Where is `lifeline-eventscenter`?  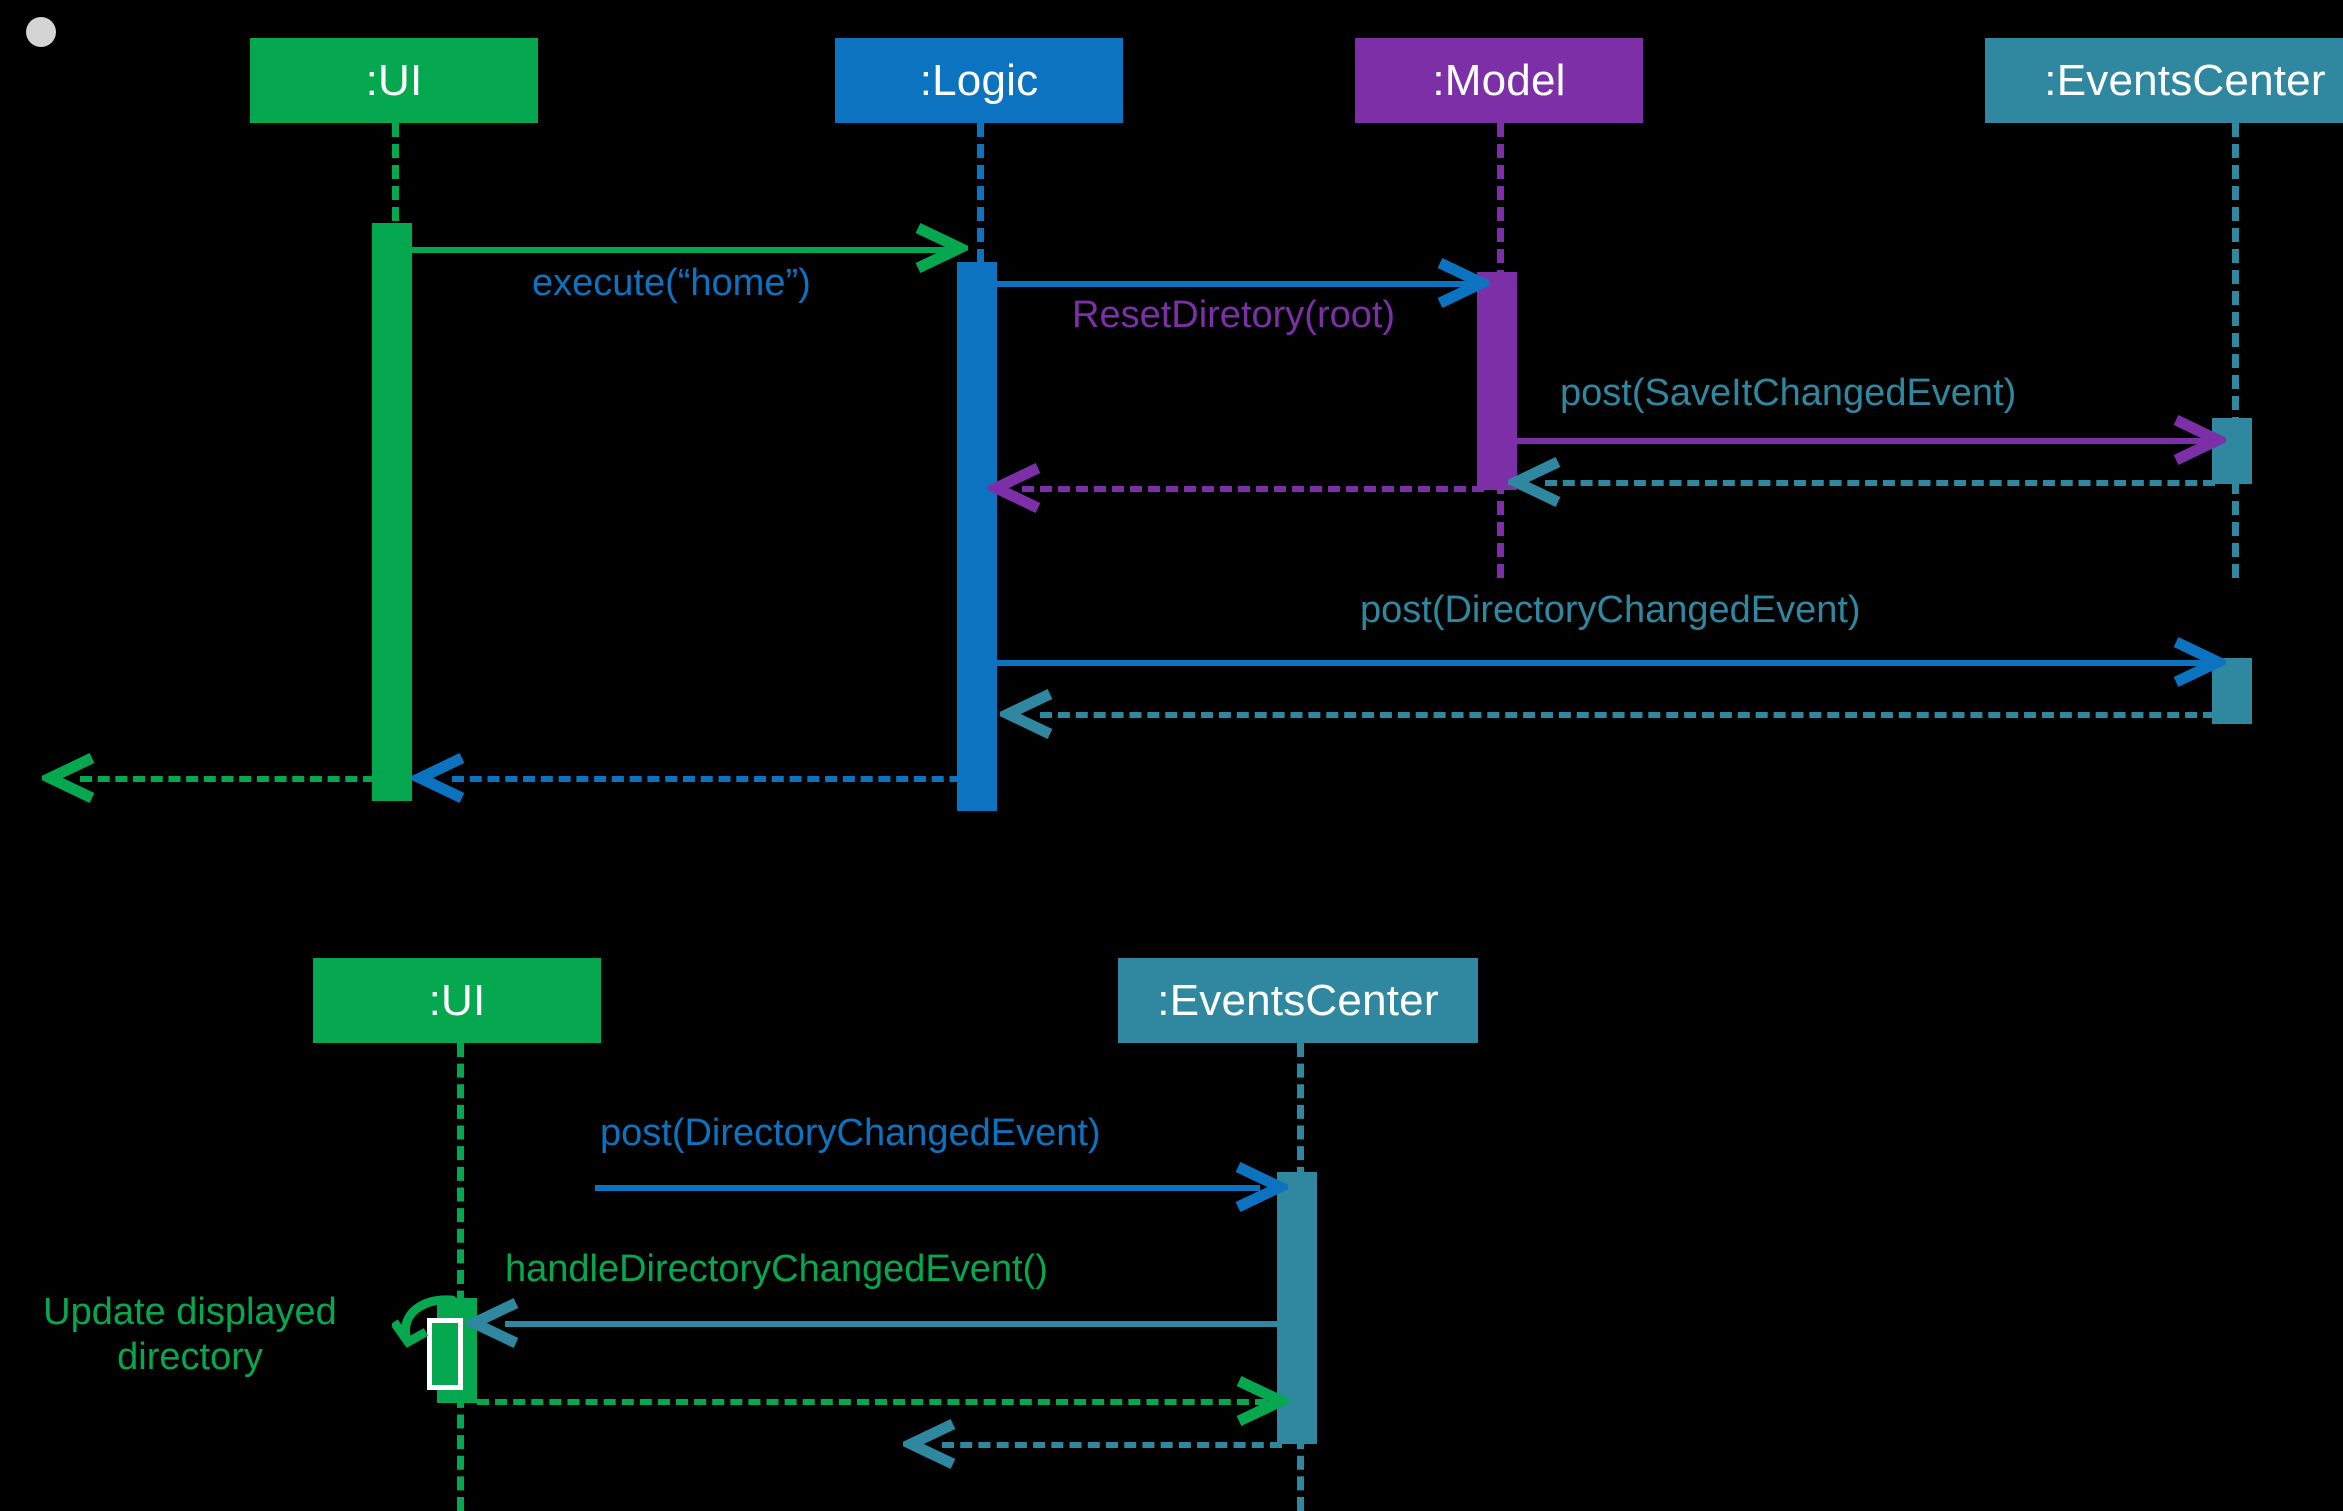 lifeline-eventscenter is located at coordinates (2235, 350).